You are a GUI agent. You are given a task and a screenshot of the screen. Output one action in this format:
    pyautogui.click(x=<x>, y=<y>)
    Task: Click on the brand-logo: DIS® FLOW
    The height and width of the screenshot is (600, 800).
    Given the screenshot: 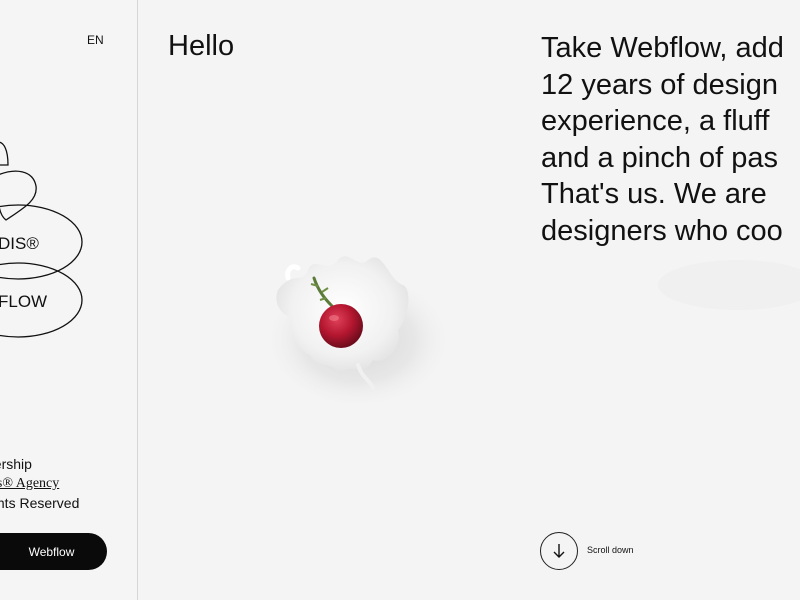 What is the action you would take?
    pyautogui.click(x=68, y=180)
    